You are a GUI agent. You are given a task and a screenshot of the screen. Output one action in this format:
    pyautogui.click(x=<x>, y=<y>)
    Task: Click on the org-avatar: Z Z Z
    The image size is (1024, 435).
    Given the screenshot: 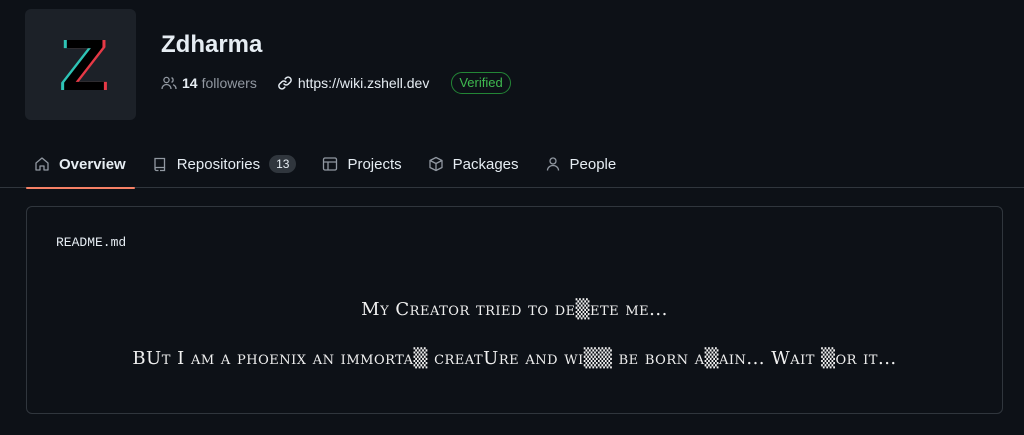 What is the action you would take?
    pyautogui.click(x=80, y=64)
    